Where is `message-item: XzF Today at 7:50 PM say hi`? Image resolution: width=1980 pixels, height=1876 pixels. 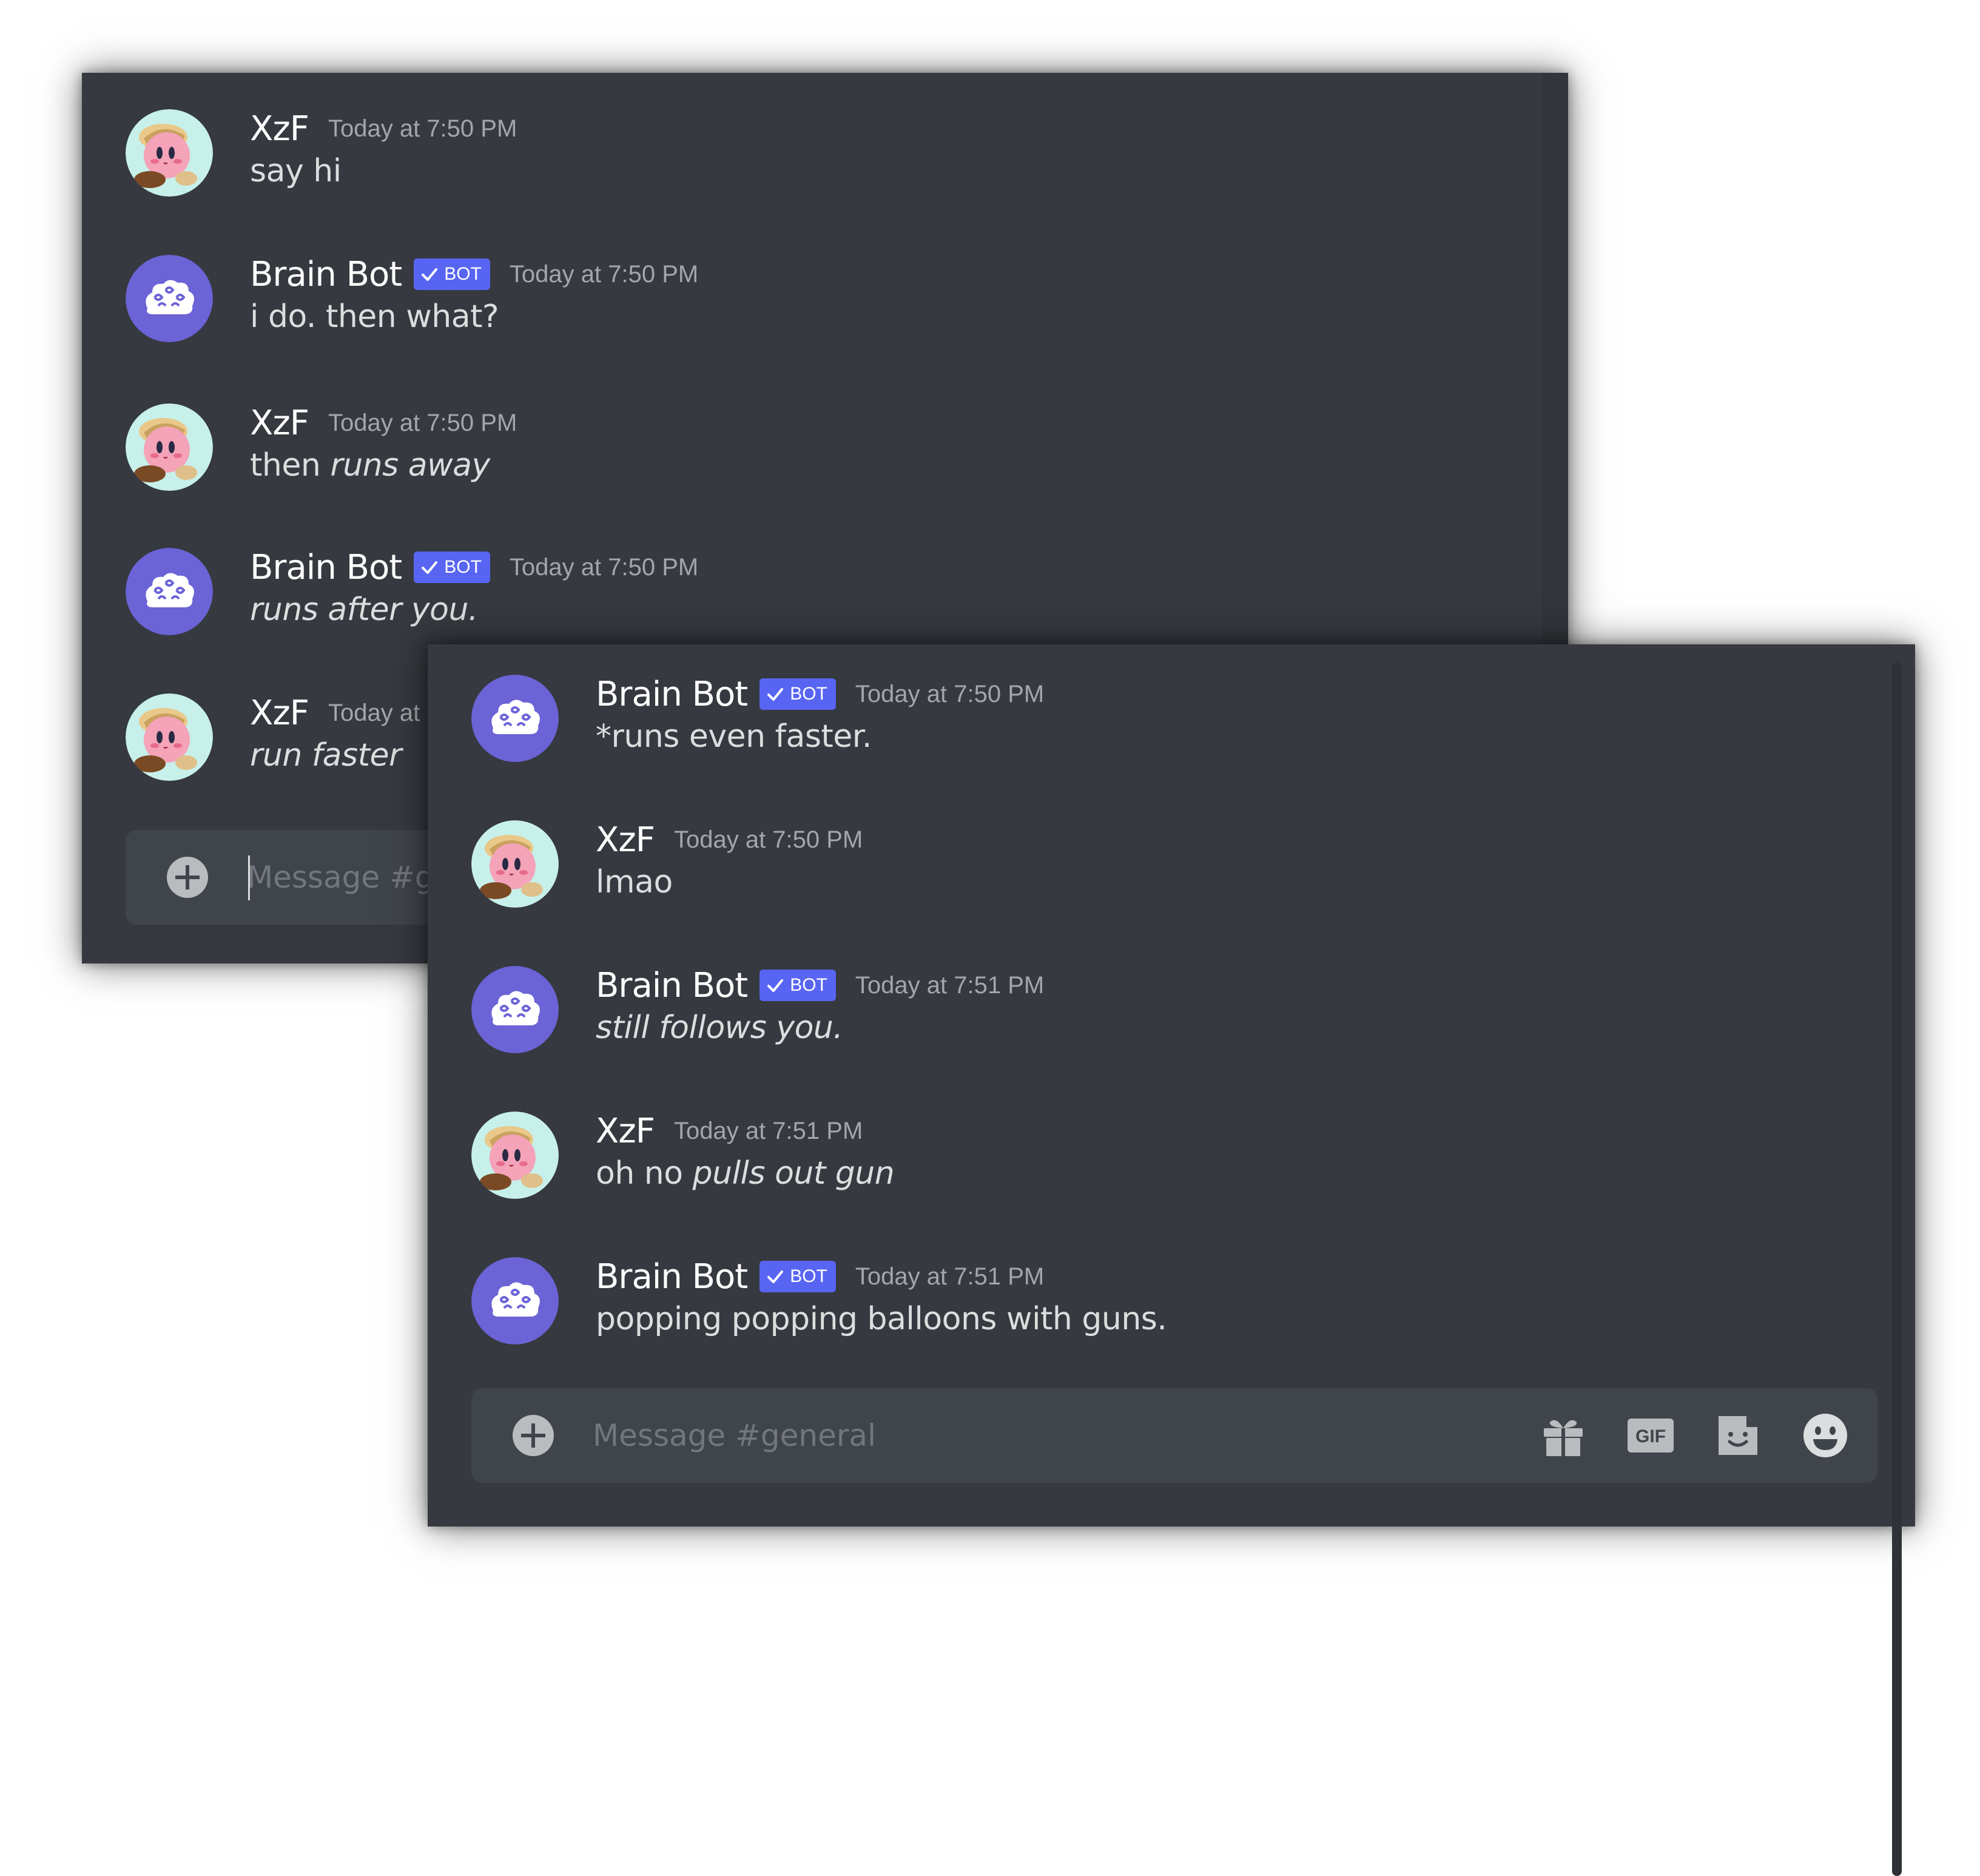
message-item: XzF Today at 7:50 PM say hi is located at coordinates (823, 170).